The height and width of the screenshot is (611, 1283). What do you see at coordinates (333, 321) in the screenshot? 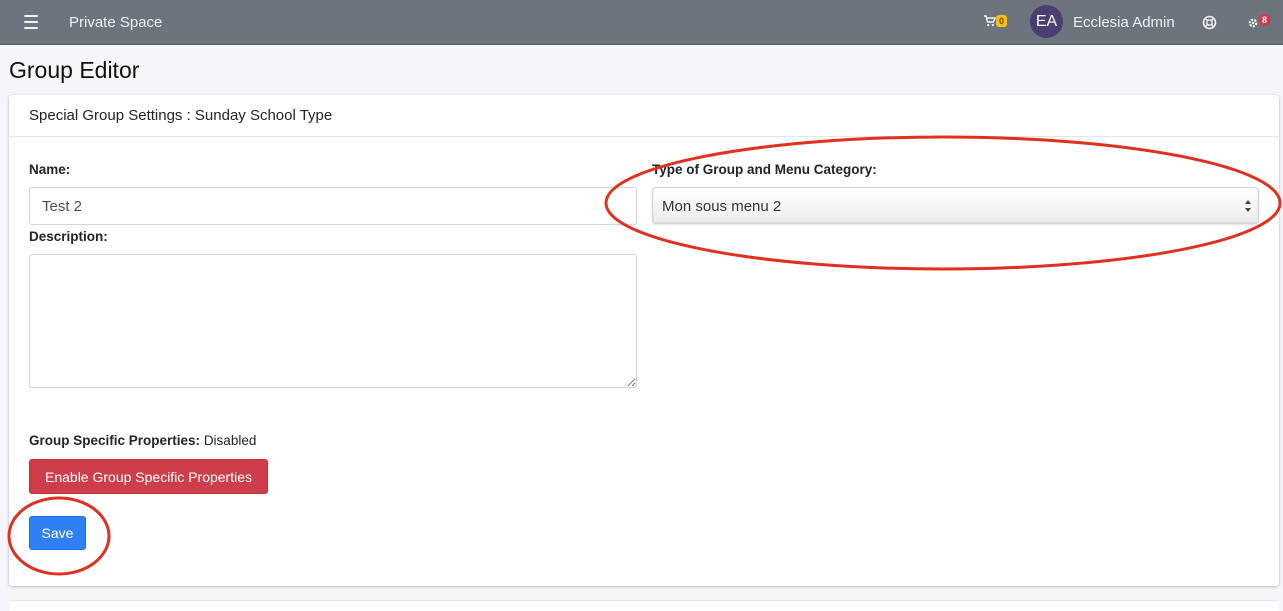
I see `description-textarea` at bounding box center [333, 321].